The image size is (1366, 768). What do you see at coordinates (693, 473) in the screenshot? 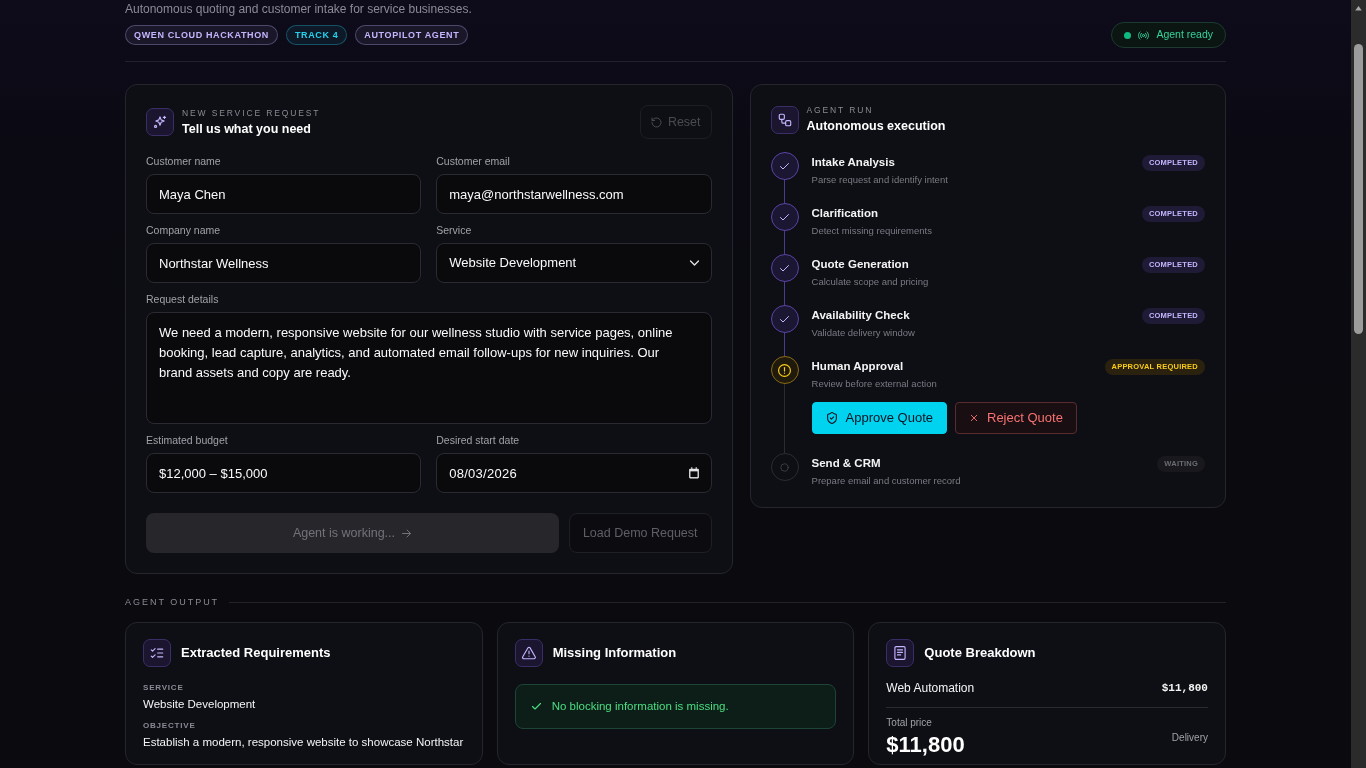
I see `calendar-icon` at bounding box center [693, 473].